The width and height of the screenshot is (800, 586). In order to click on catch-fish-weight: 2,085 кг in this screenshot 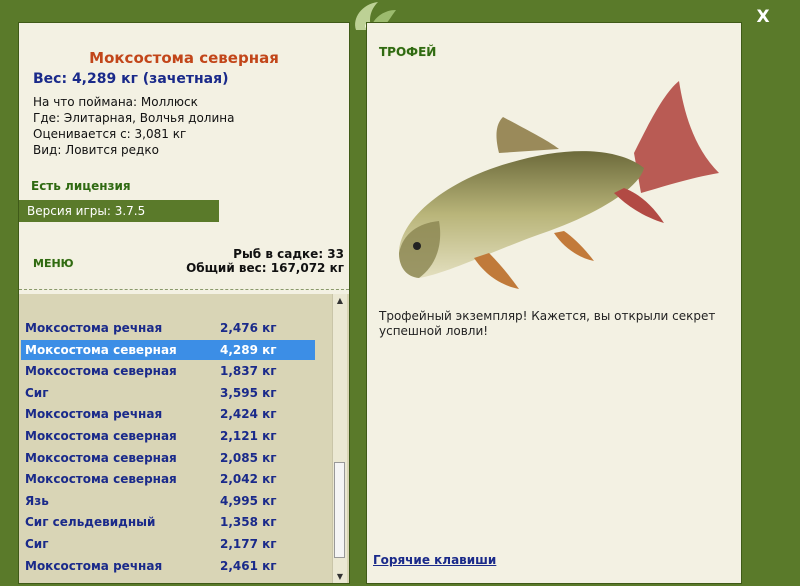, I will do `click(248, 457)`.